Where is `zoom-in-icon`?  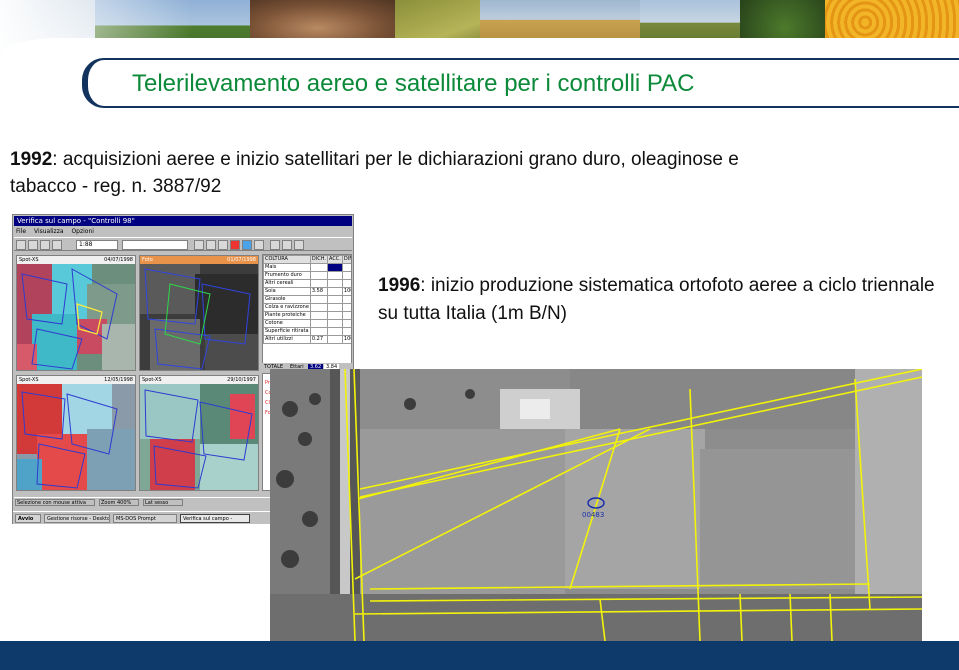
zoom-in-icon is located at coordinates (199, 245).